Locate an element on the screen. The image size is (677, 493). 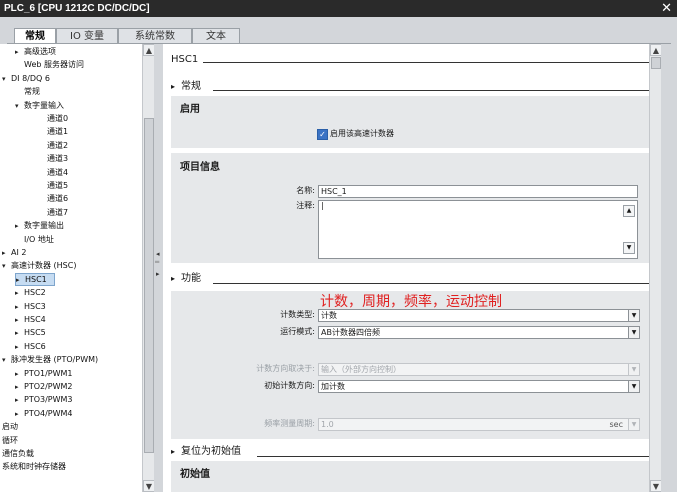
tree-item: ▸ PTO2/PWM2 is located at coordinates (44, 386).